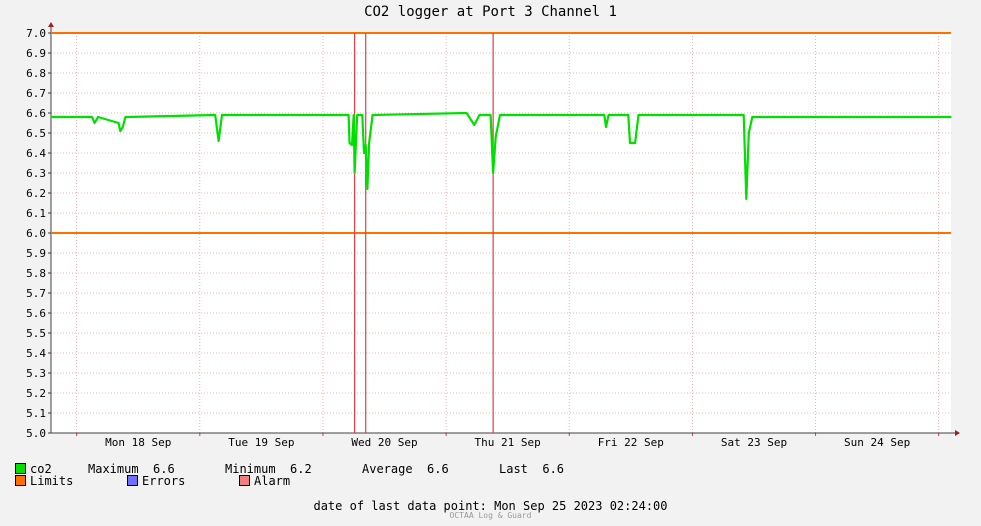 The width and height of the screenshot is (981, 526). What do you see at coordinates (36, 153) in the screenshot?
I see `y-tick-label: 6.4` at bounding box center [36, 153].